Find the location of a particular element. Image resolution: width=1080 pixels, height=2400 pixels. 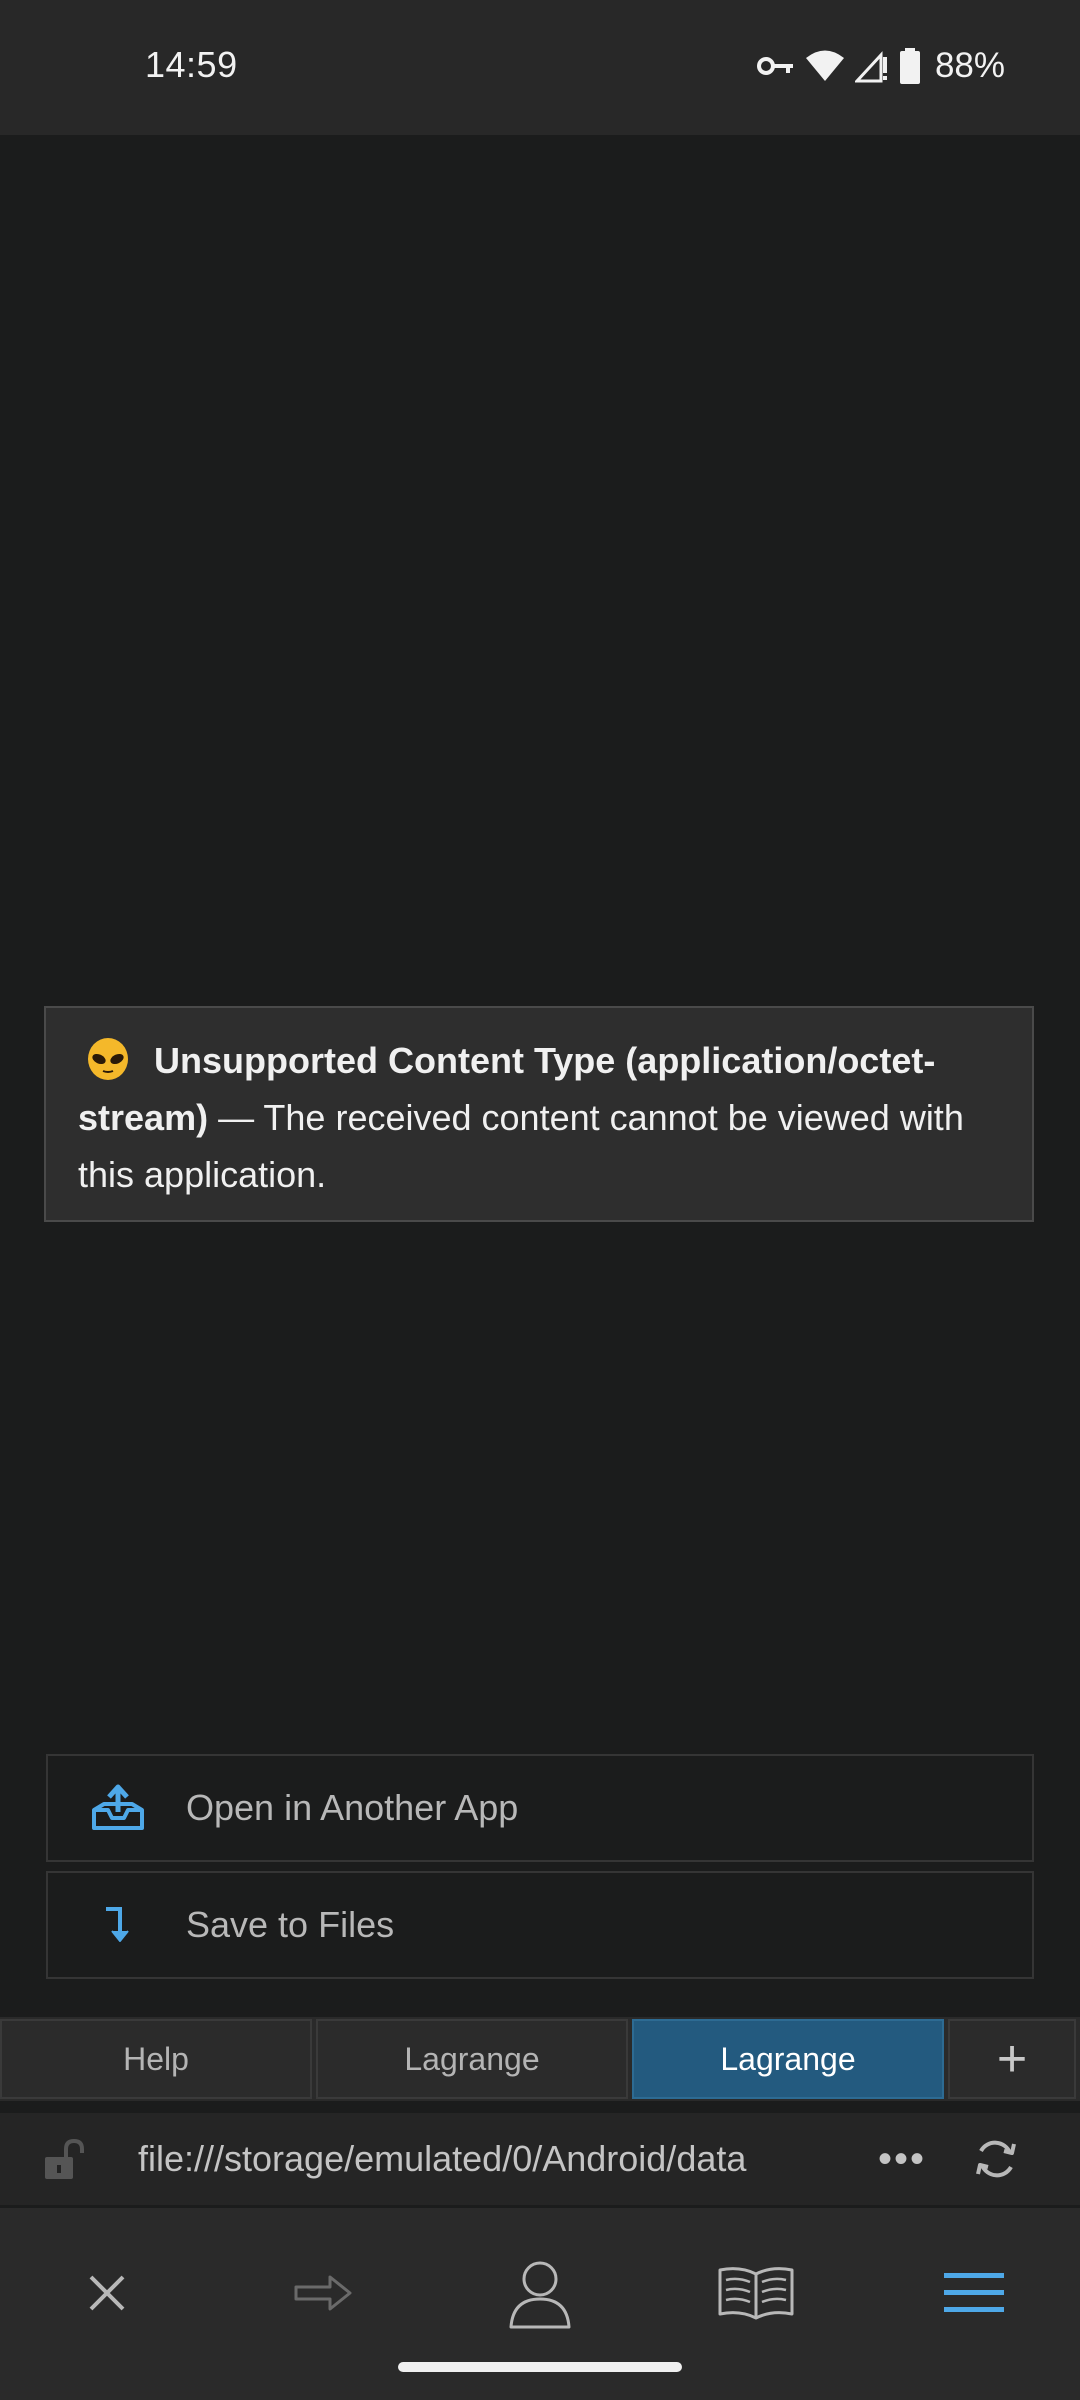

download-arrow-icon is located at coordinates (118, 1925).